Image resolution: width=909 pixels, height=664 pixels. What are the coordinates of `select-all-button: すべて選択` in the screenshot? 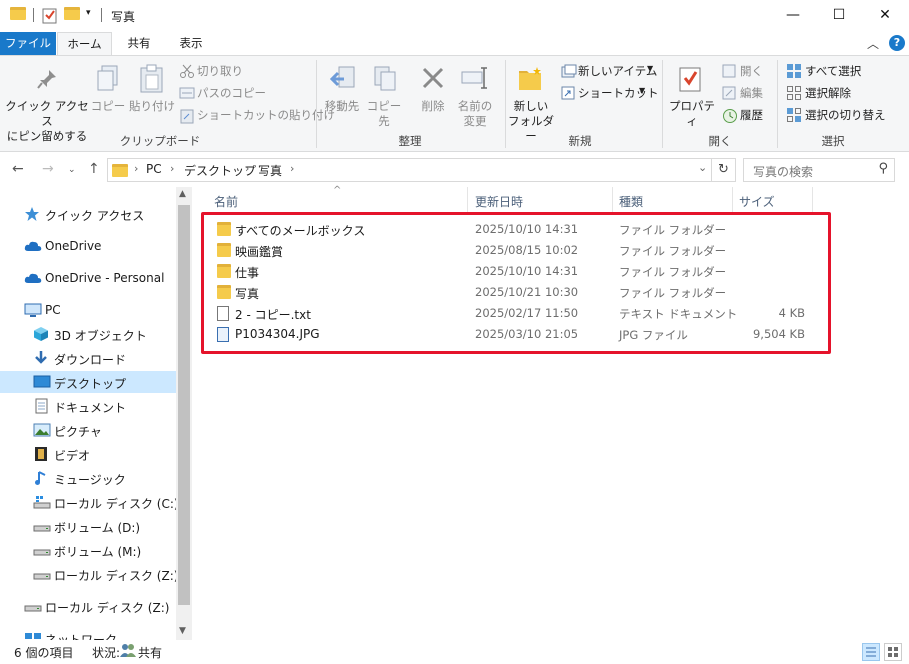 It's located at (833, 71).